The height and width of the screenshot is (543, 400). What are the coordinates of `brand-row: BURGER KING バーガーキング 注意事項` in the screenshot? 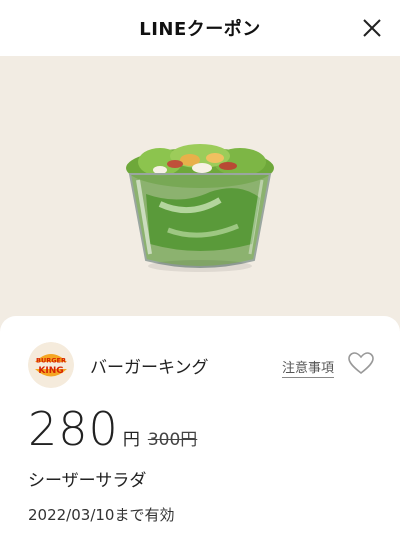 It's located at (204, 365).